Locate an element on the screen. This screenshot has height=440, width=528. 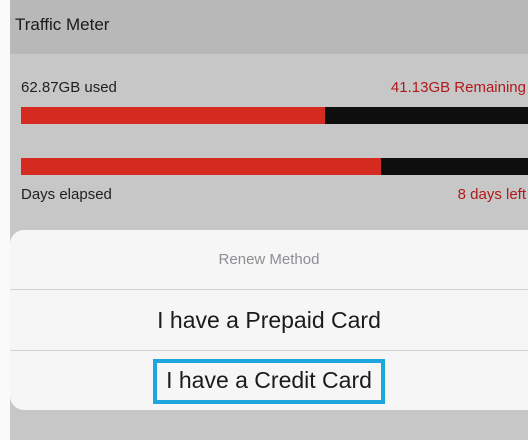
days-elapsed-bar-fill is located at coordinates (201, 166).